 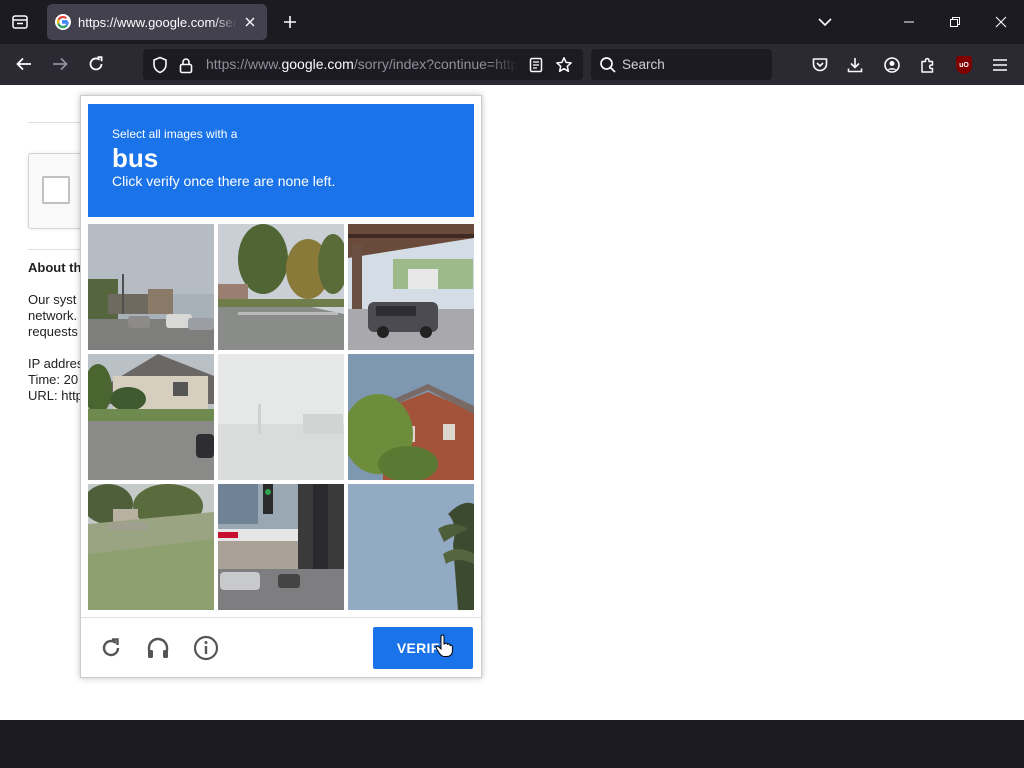 What do you see at coordinates (317, 64) in the screenshot?
I see `url-host: google.com` at bounding box center [317, 64].